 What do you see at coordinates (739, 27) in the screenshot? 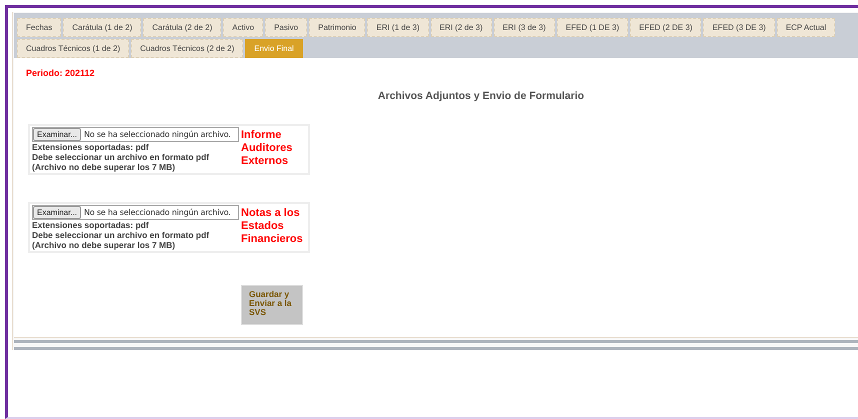
I see `tab: EFED (3 DE 3)` at bounding box center [739, 27].